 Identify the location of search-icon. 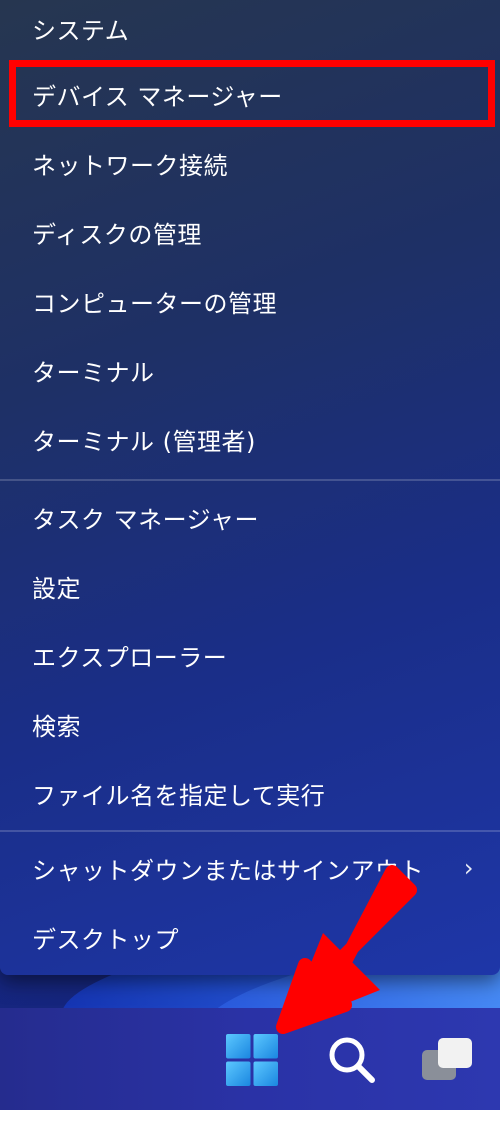
(352, 1060).